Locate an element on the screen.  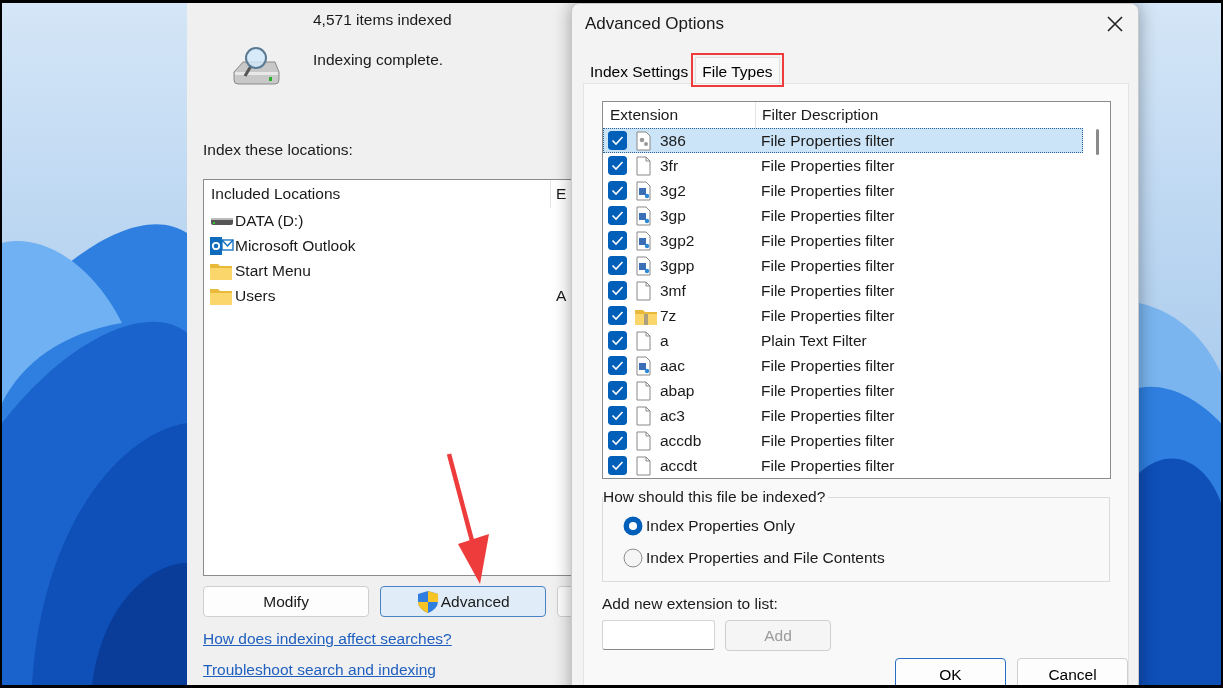
extension-name: 386 is located at coordinates (673, 140).